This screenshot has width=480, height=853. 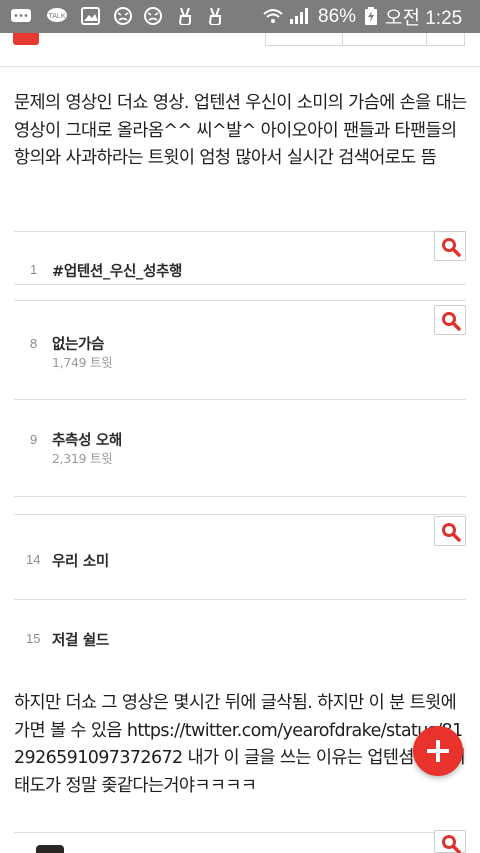 I want to click on cutoff-row, so click(x=212, y=281).